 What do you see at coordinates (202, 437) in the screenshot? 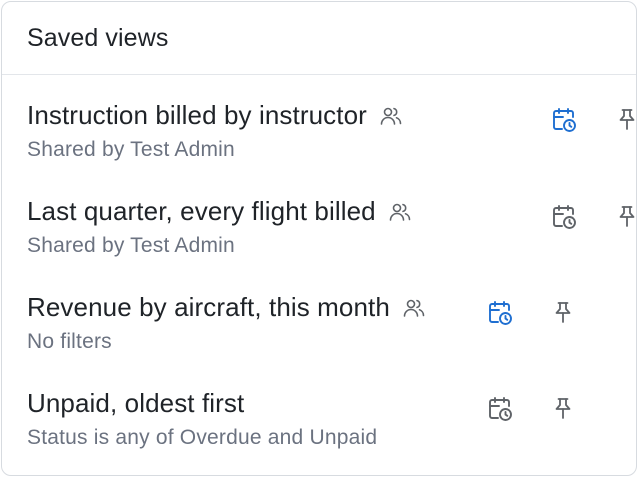
I see `saved-view-subtitle: Status is any of Overdue and Unpaid` at bounding box center [202, 437].